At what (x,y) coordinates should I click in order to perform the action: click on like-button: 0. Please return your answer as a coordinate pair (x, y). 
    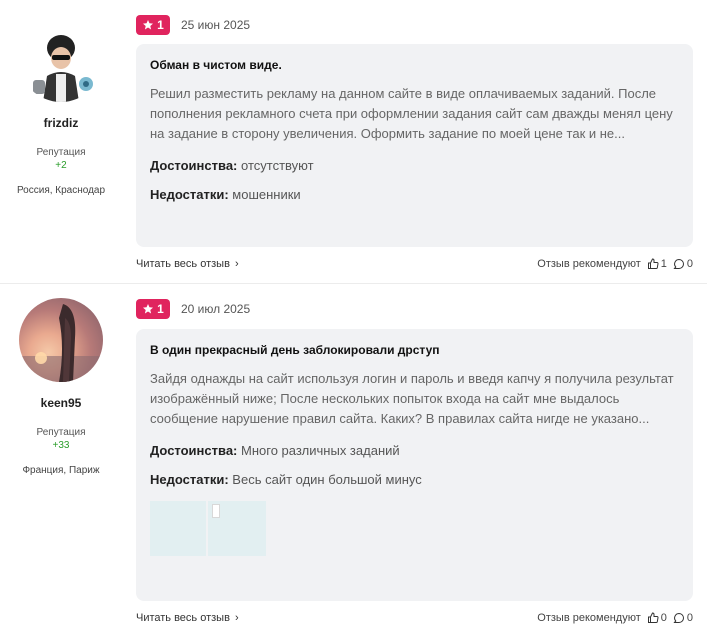
    Looking at the image, I should click on (657, 618).